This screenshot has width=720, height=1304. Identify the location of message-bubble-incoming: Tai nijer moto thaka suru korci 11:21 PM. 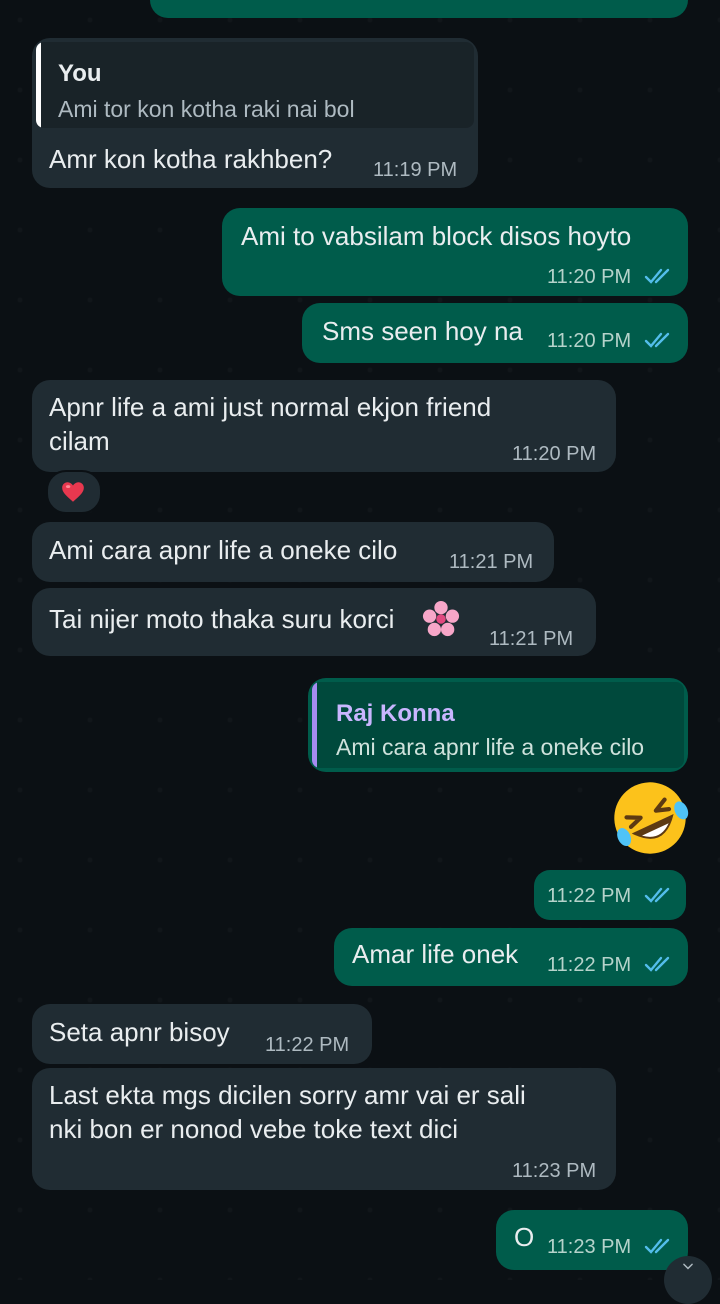
(314, 622).